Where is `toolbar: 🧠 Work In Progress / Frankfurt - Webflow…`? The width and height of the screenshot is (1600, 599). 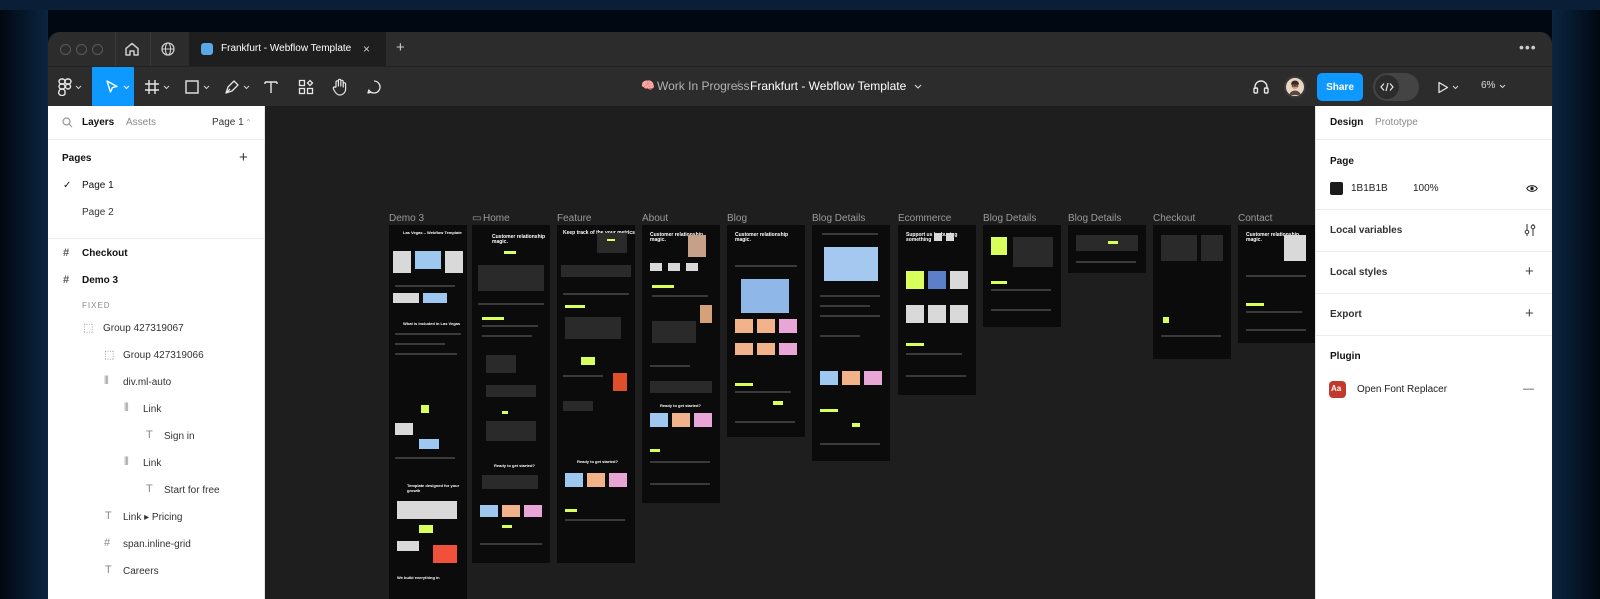
toolbar: 🧠 Work In Progress / Frankfurt - Webflow… is located at coordinates (800, 86).